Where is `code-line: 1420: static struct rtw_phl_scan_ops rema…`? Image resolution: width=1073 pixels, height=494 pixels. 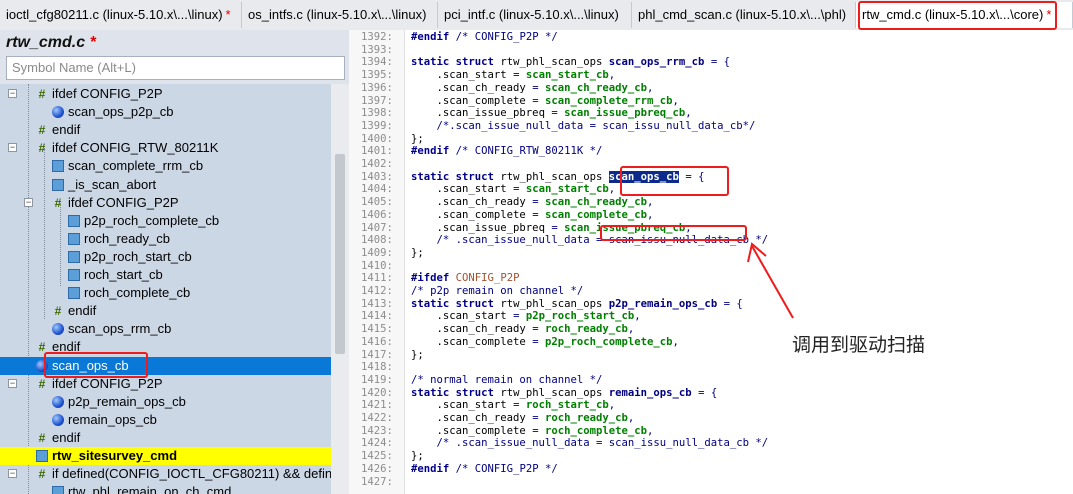
code-line: 1420: static struct rtw_phl_scan_ops rema… is located at coordinates (711, 393).